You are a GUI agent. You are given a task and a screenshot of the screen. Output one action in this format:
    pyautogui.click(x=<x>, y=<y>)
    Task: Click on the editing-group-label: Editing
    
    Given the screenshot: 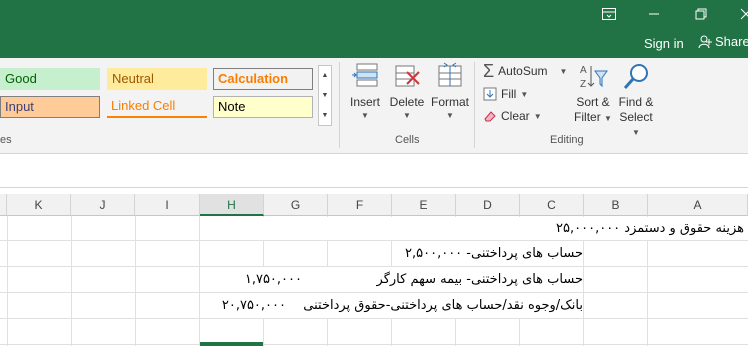 What is the action you would take?
    pyautogui.click(x=567, y=140)
    